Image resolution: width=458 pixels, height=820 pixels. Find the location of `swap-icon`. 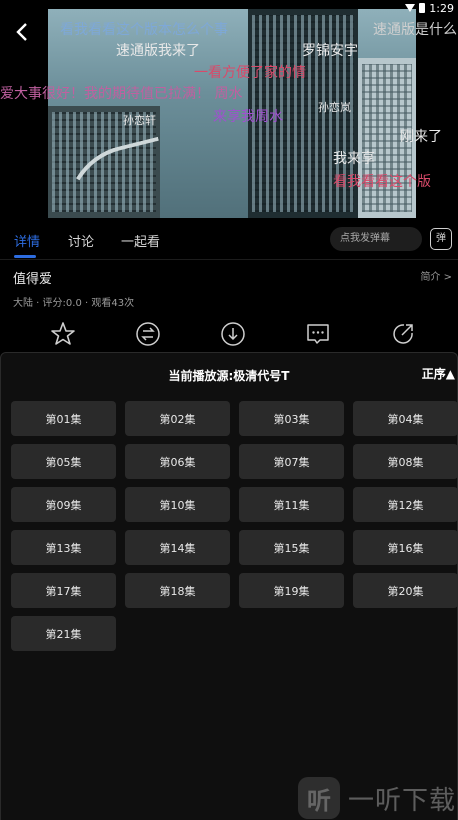

swap-icon is located at coordinates (148, 334).